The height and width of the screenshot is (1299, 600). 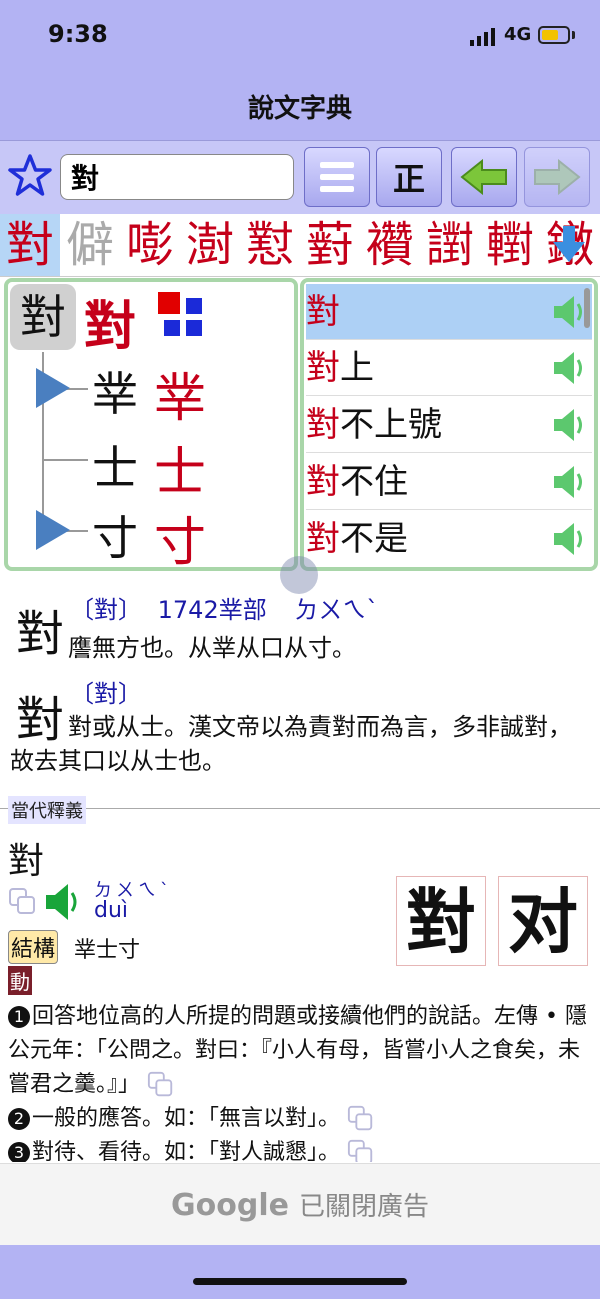 What do you see at coordinates (186, 1118) in the screenshot?
I see `def-text: 一般的應答。如：「無言以對」。` at bounding box center [186, 1118].